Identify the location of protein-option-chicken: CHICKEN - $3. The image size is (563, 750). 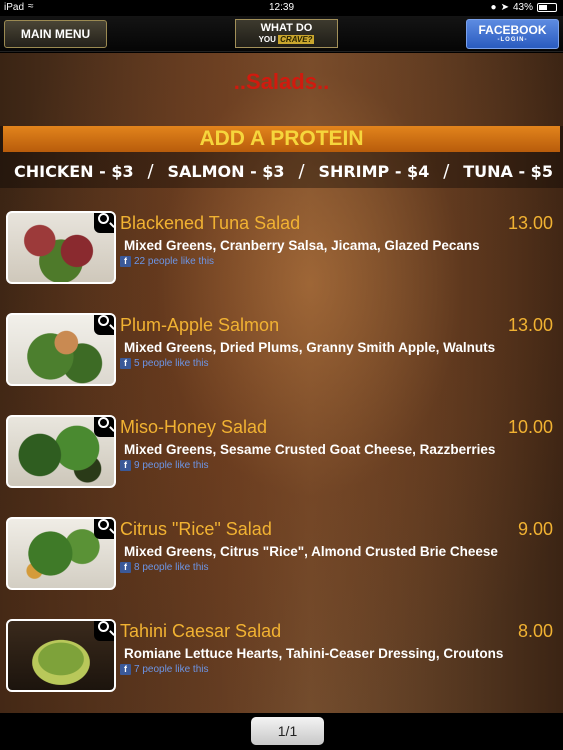
(74, 171).